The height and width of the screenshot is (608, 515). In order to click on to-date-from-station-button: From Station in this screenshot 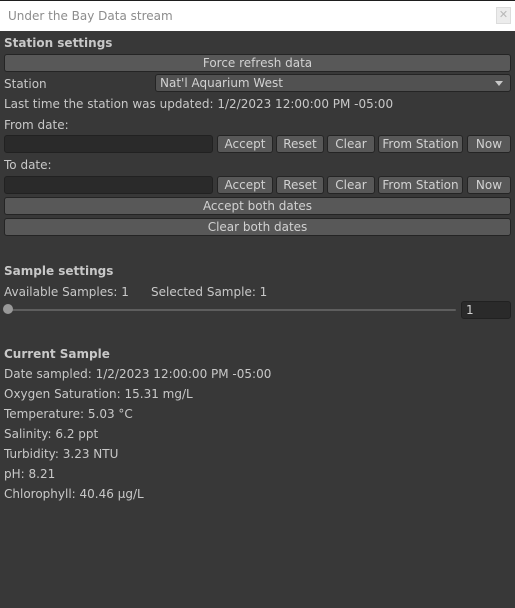, I will do `click(420, 185)`.